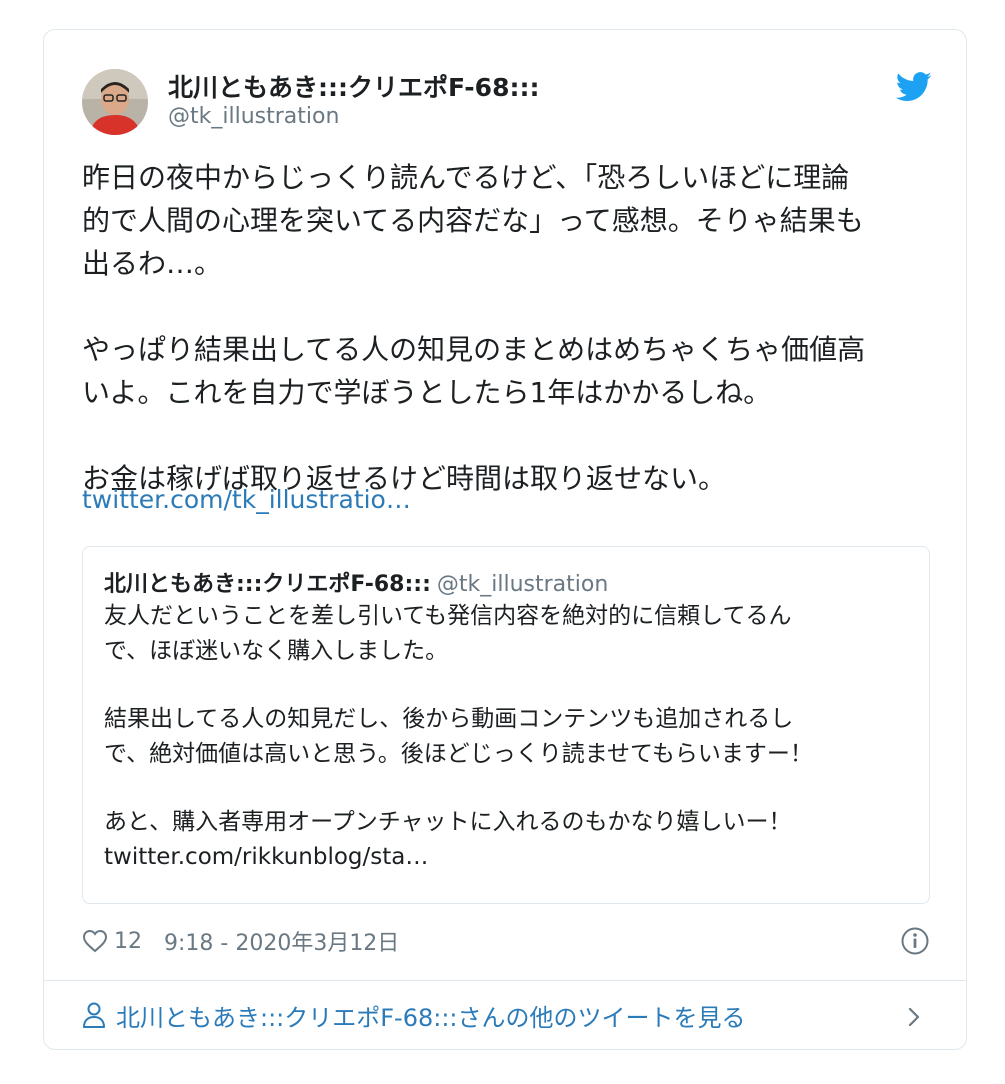  Describe the element at coordinates (505, 980) in the screenshot. I see `divider` at that location.